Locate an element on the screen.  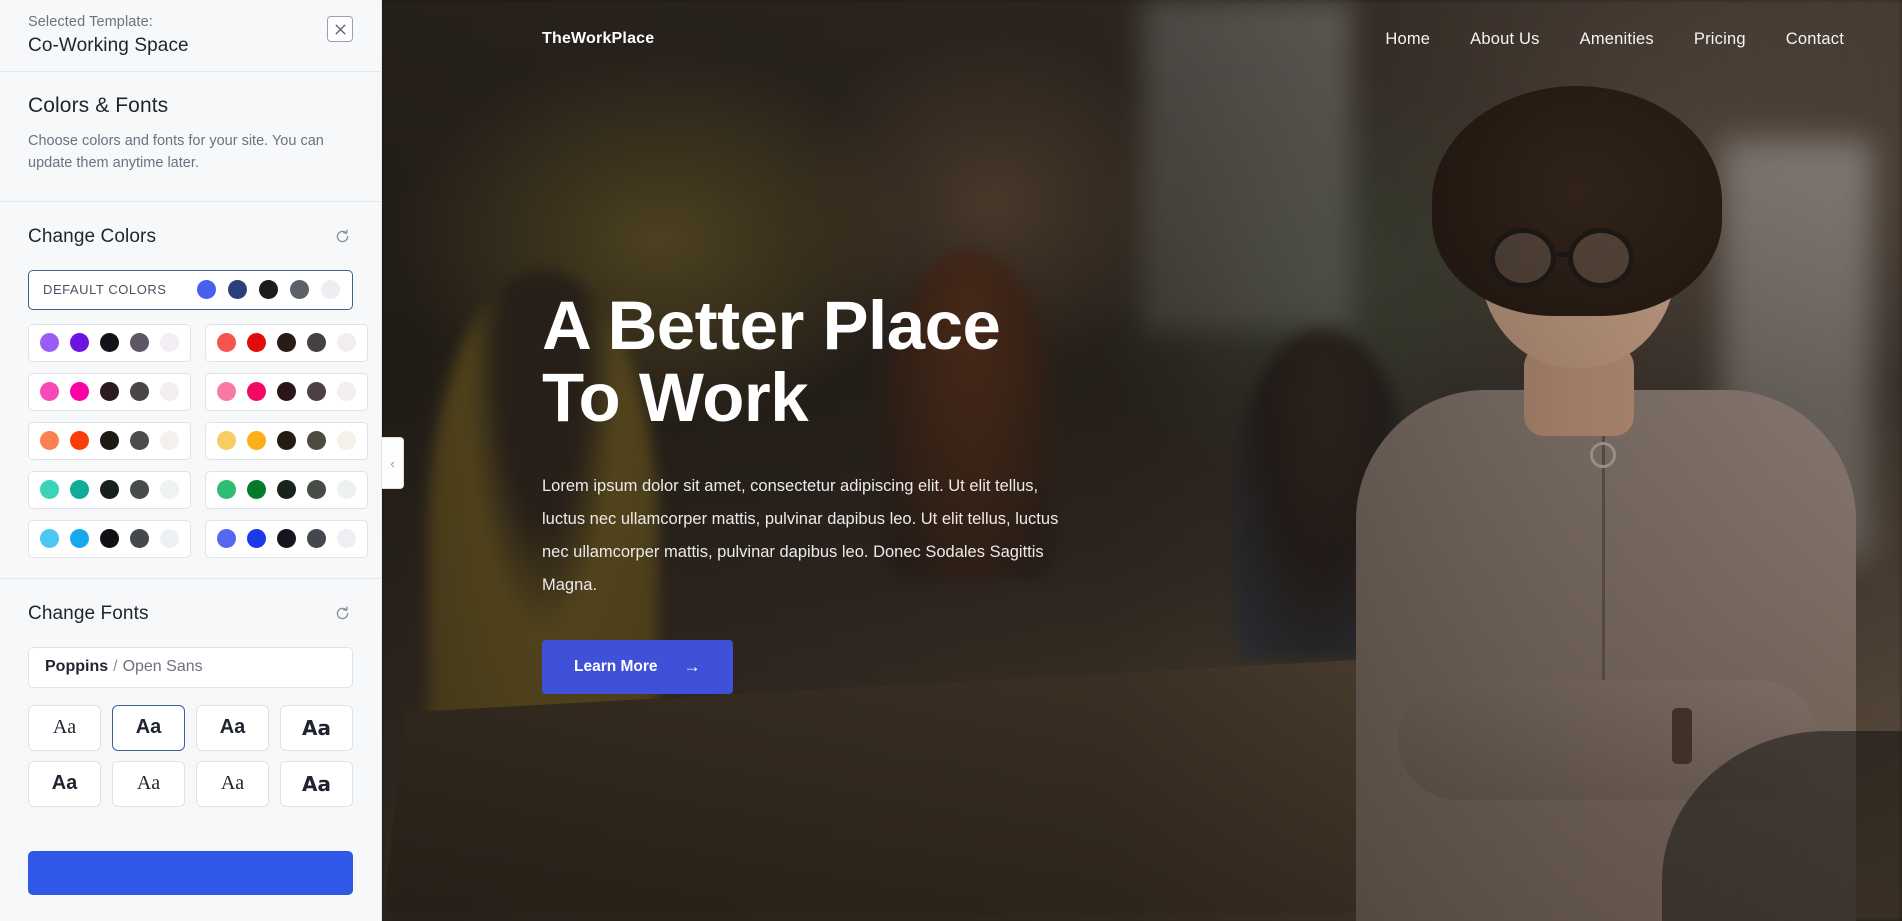
close-icon is located at coordinates (340, 29).